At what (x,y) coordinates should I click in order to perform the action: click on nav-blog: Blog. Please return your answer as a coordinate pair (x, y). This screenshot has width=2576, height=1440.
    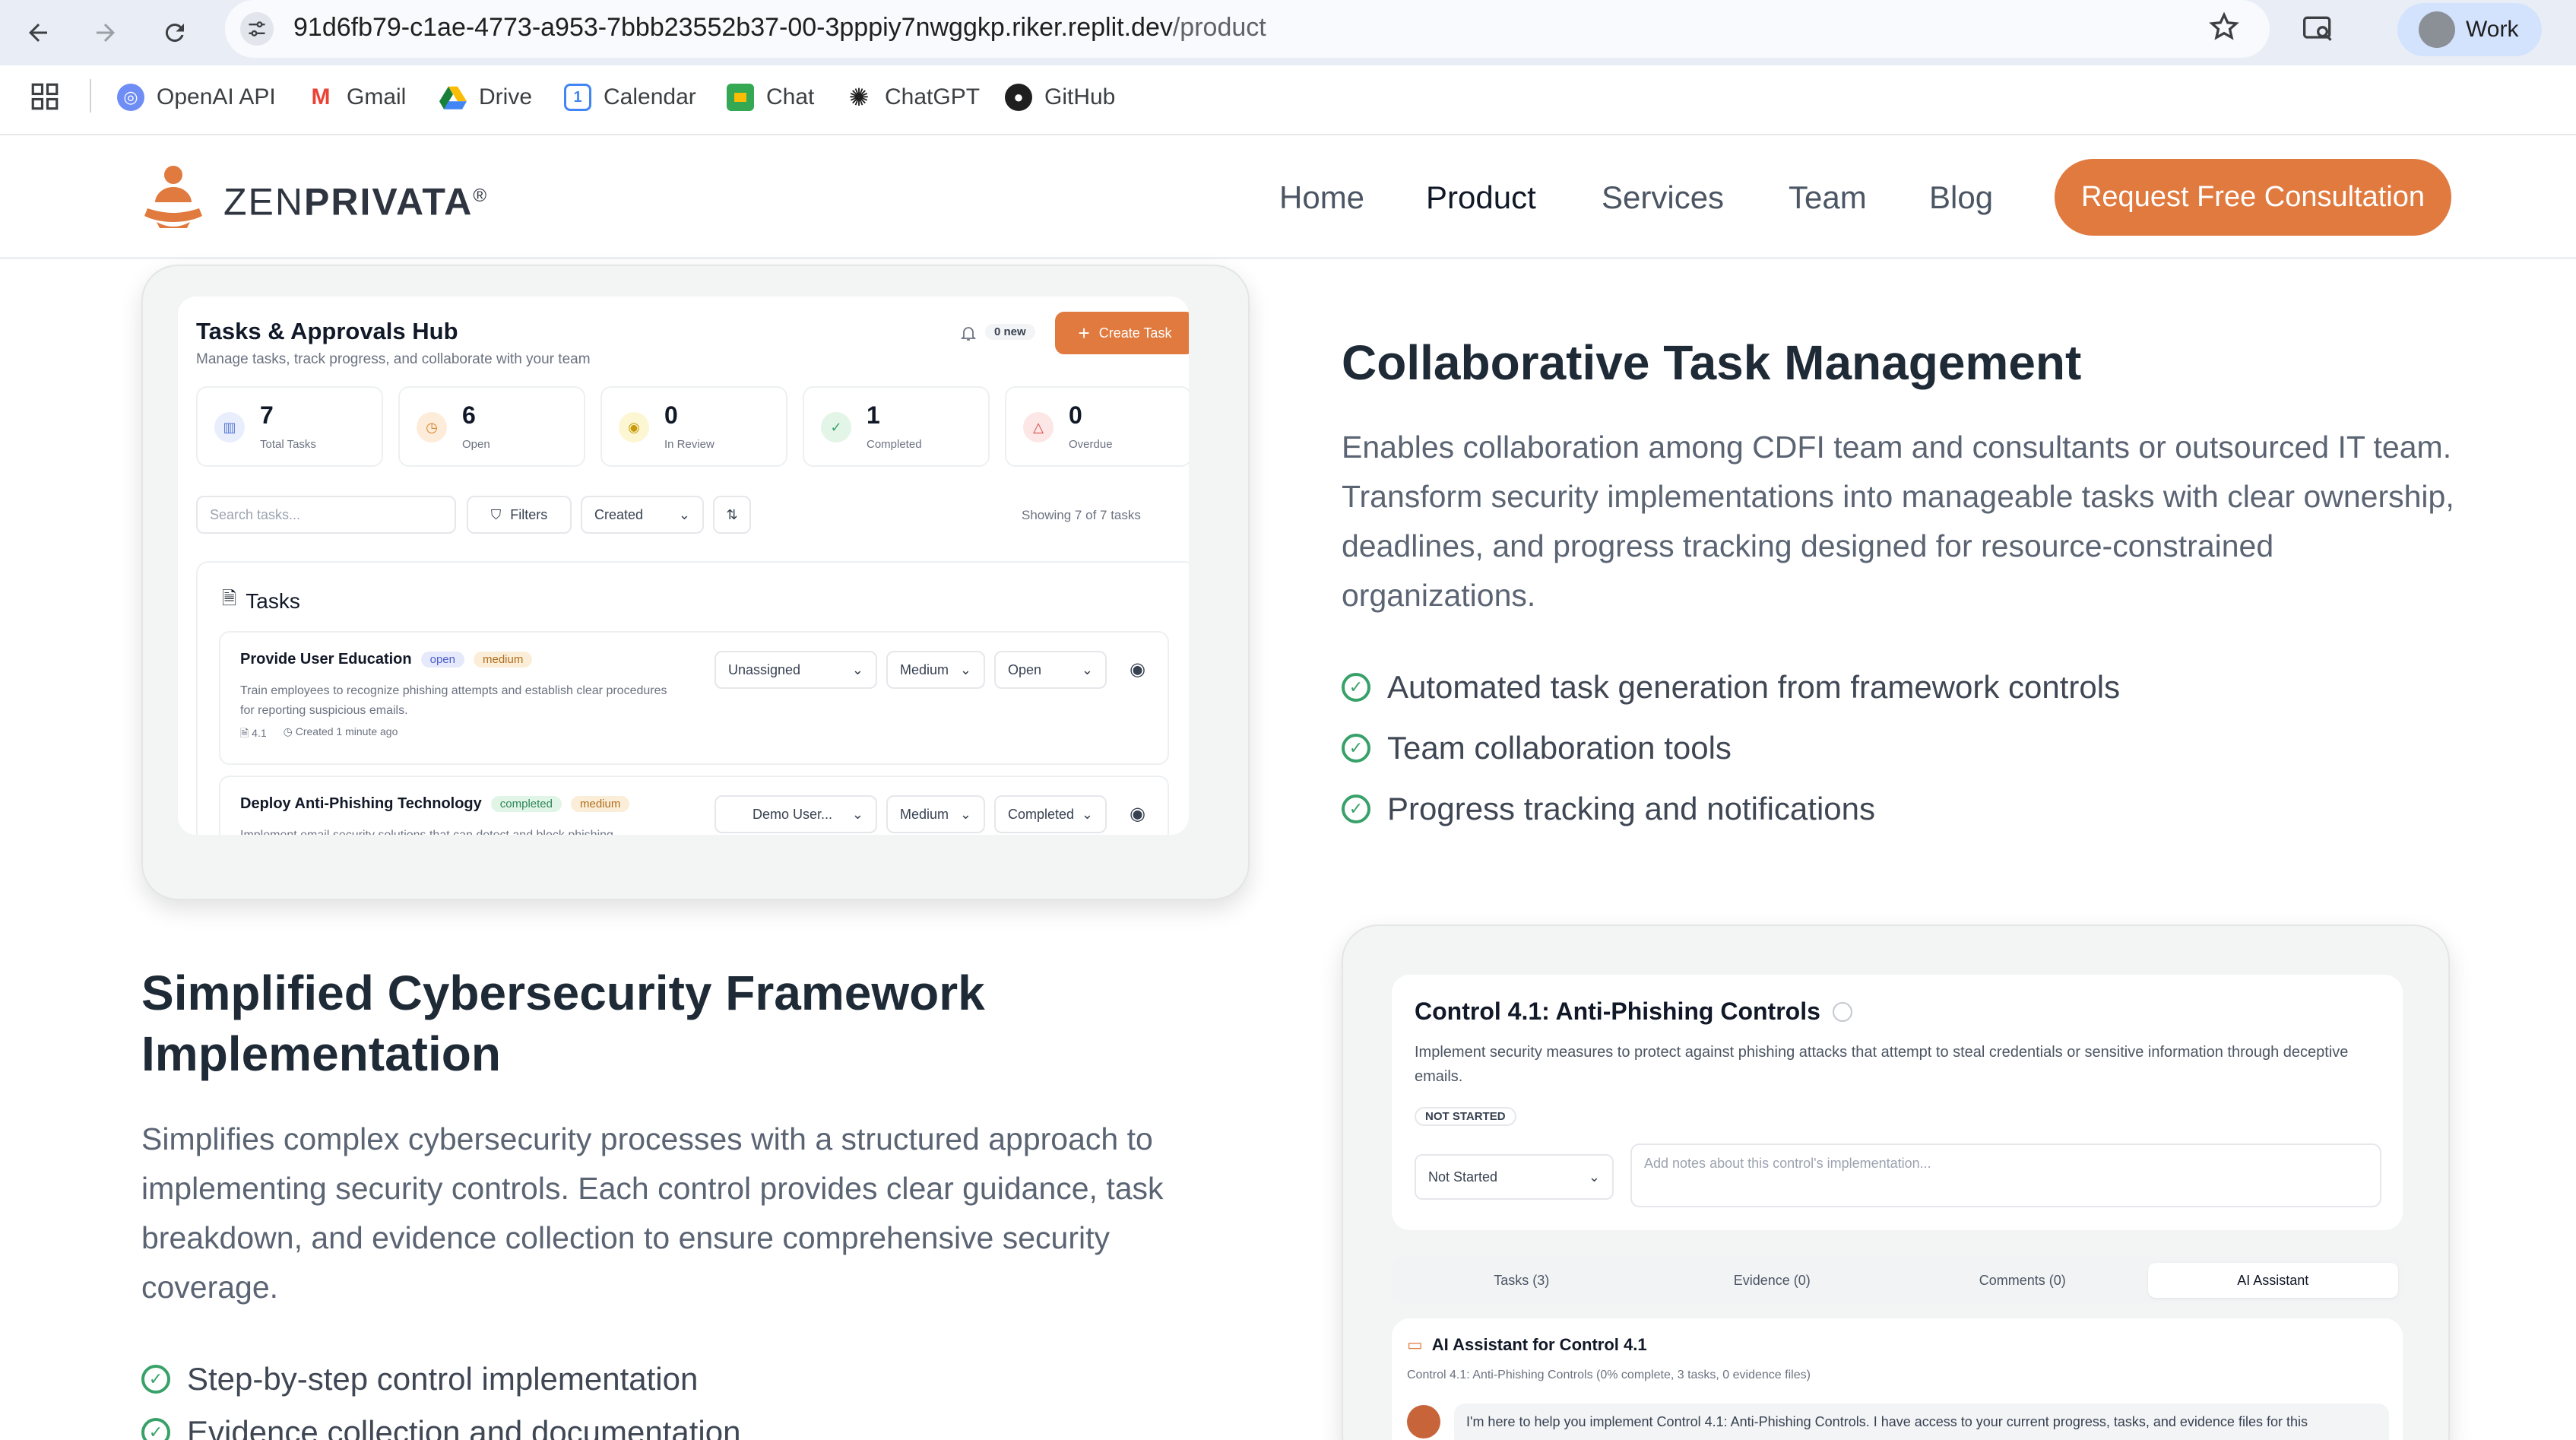
    Looking at the image, I should click on (1961, 197).